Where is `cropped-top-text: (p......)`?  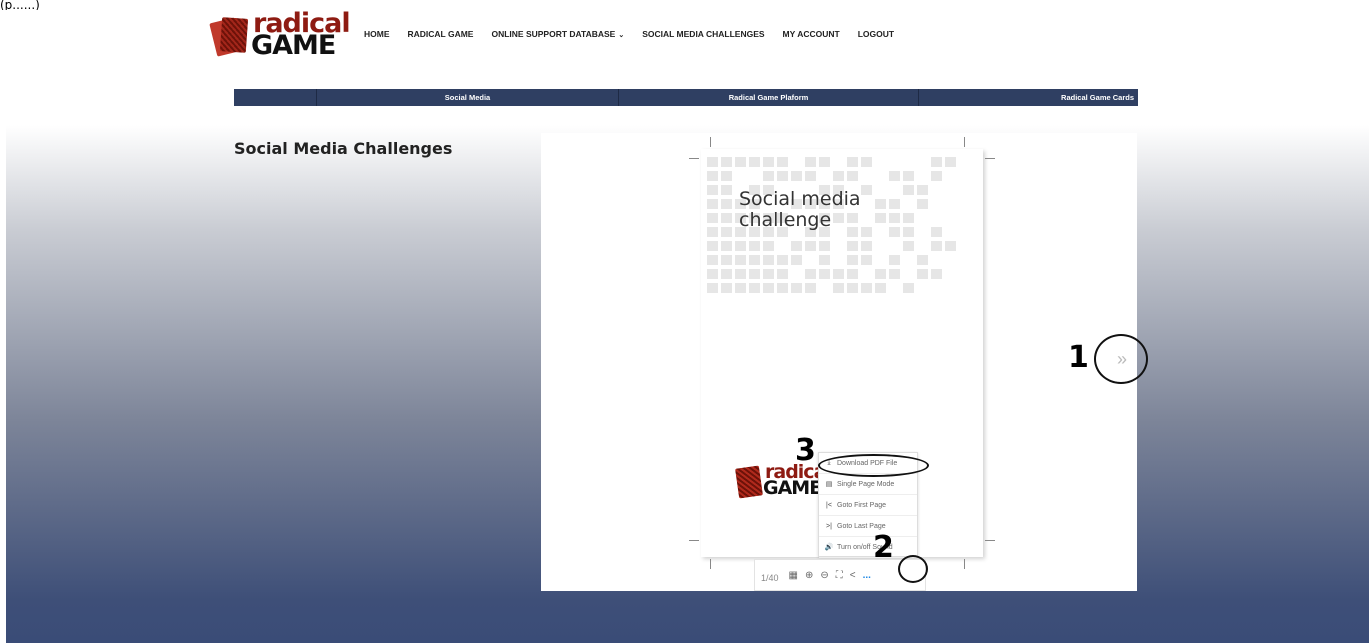 cropped-top-text: (p......) is located at coordinates (20, 5).